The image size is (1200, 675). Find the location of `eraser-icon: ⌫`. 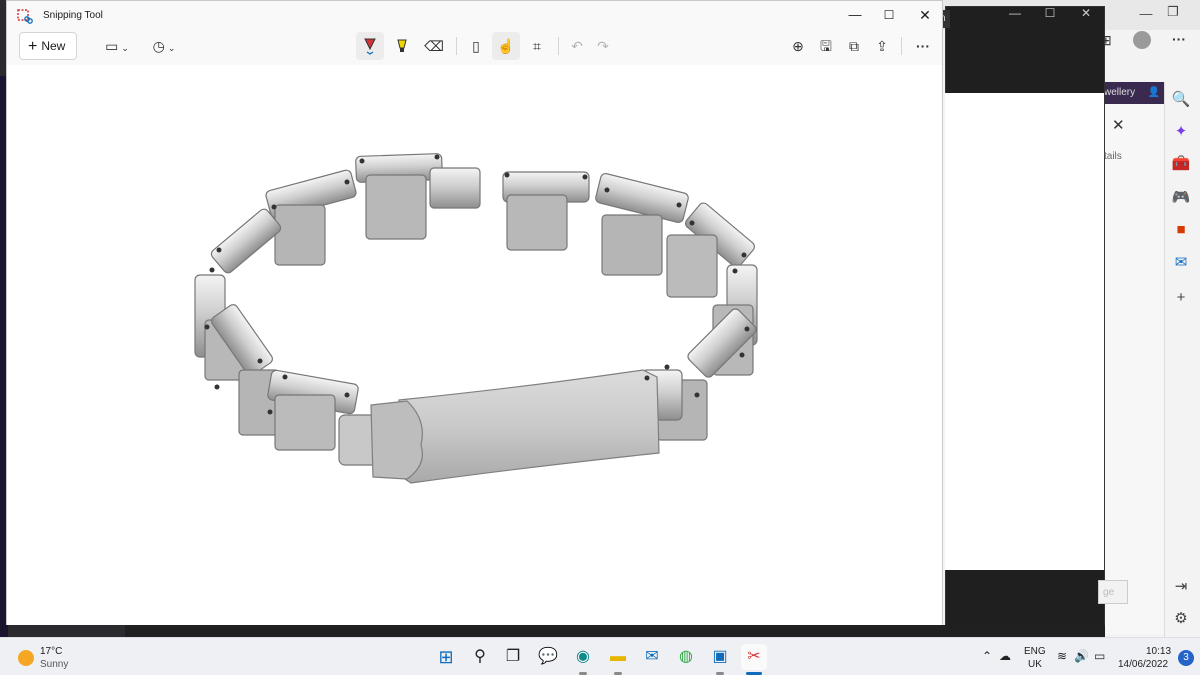

eraser-icon: ⌫ is located at coordinates (434, 46).